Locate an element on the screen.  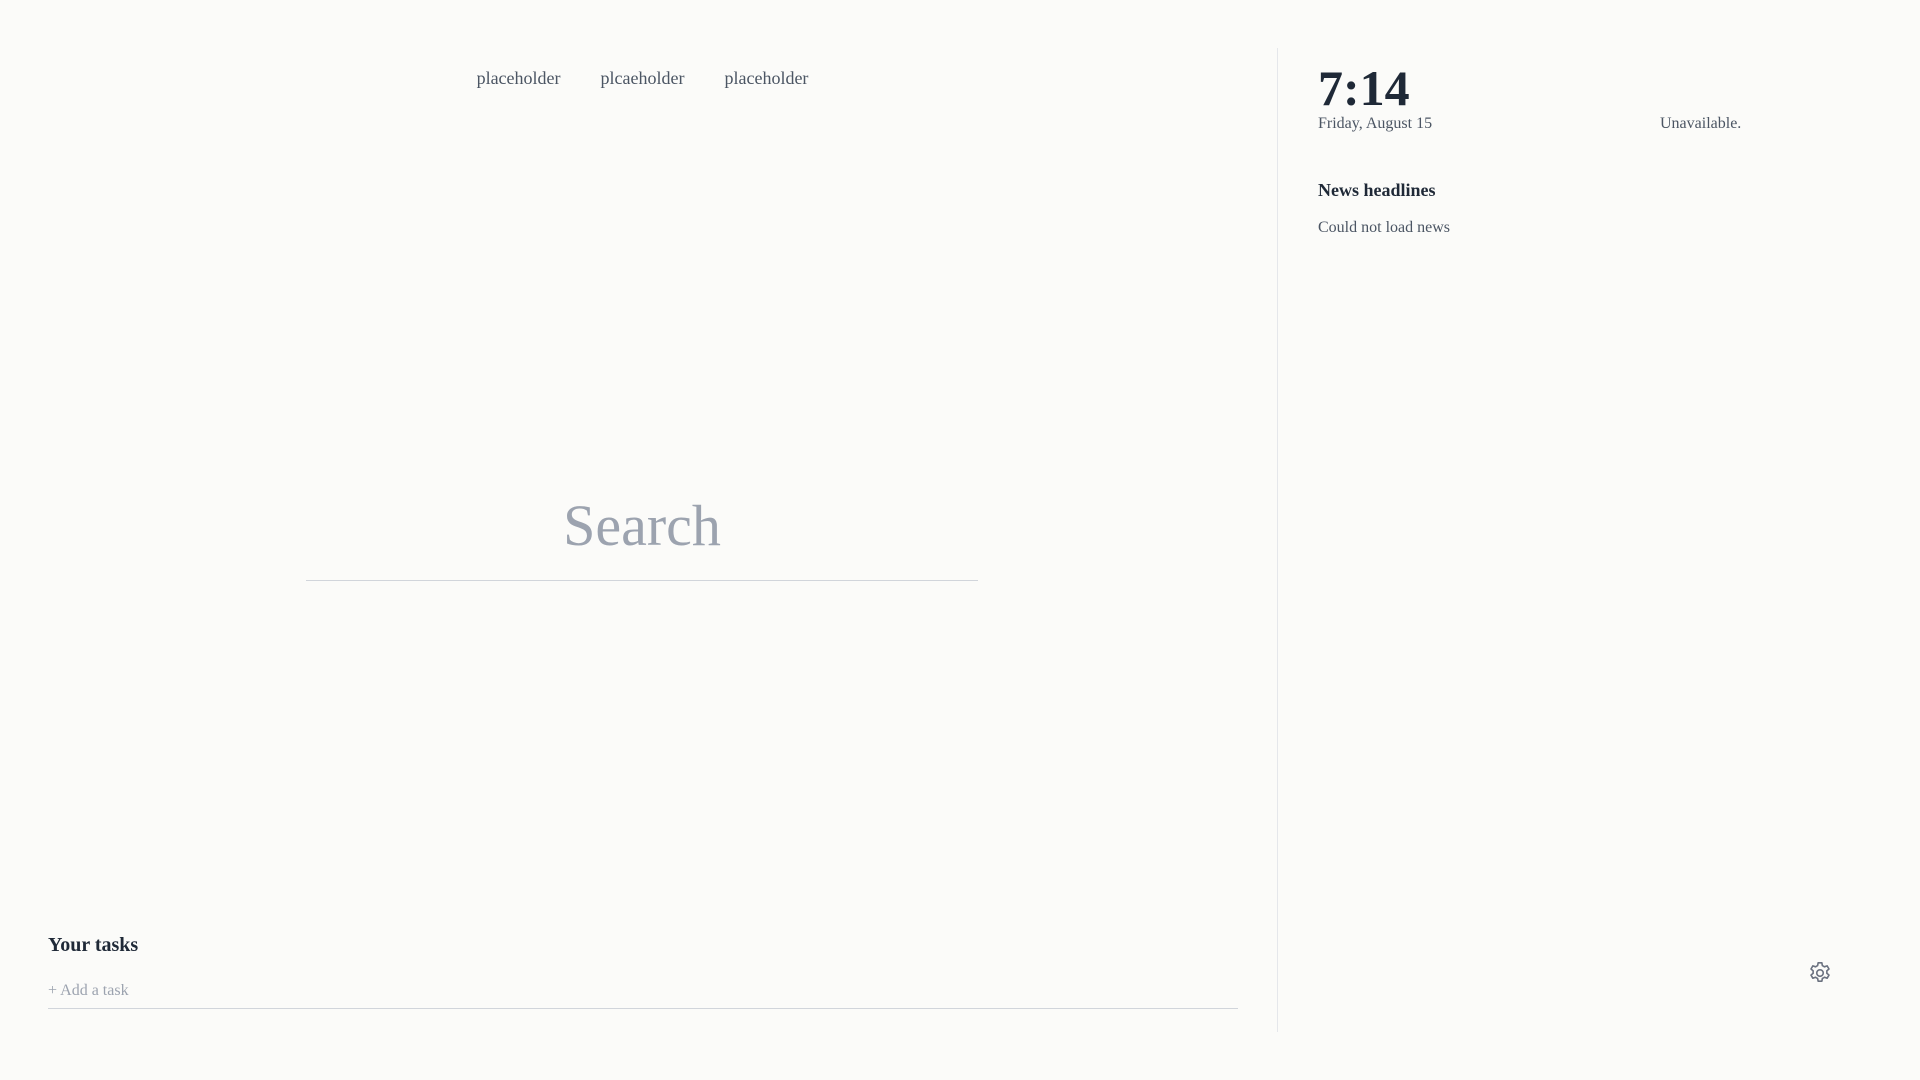
add-task-field is located at coordinates (643, 994).